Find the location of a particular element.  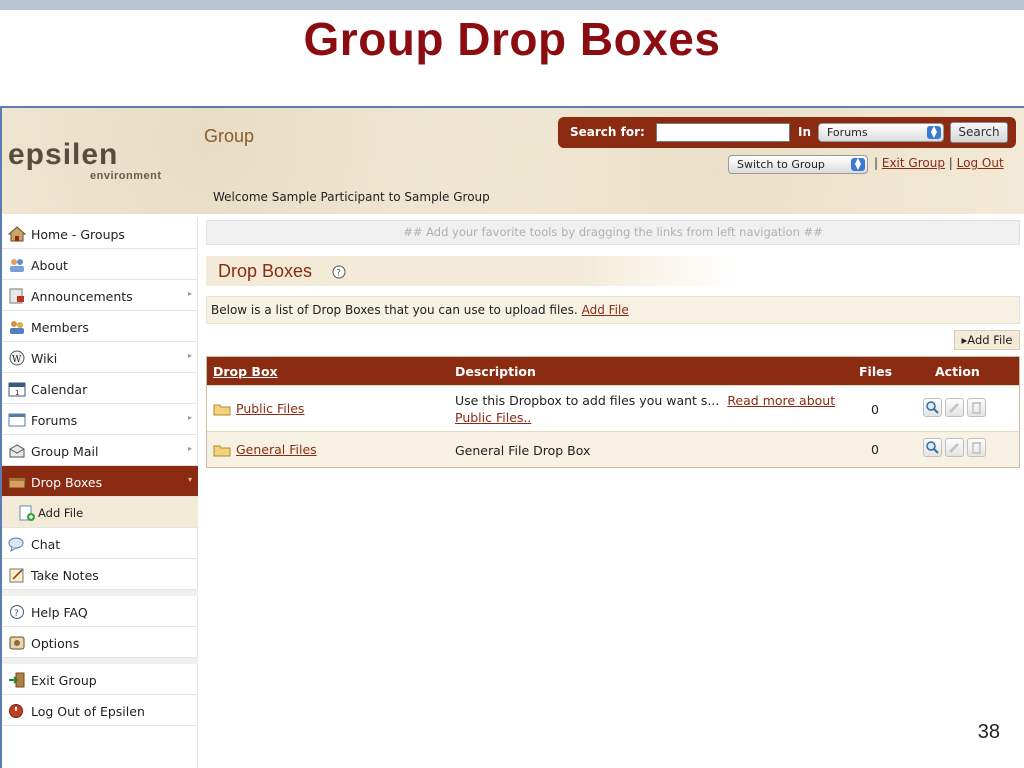

sidebar-item-label: Forums is located at coordinates (54, 420).